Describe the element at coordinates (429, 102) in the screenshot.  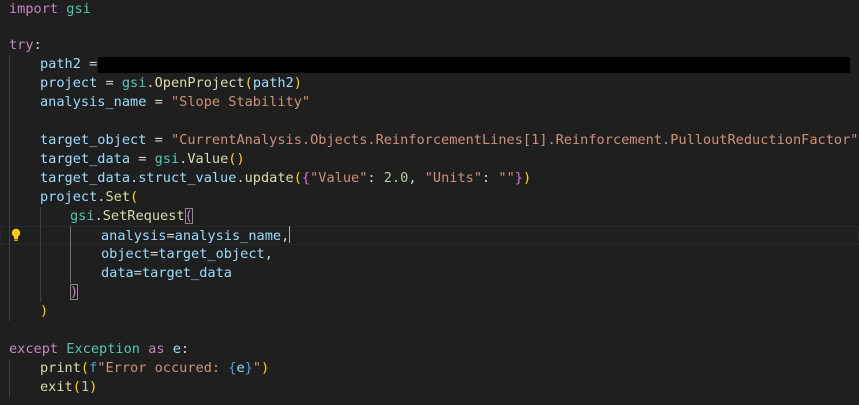
I see `code-line-6: analysis_name = "Slope Stability"` at that location.